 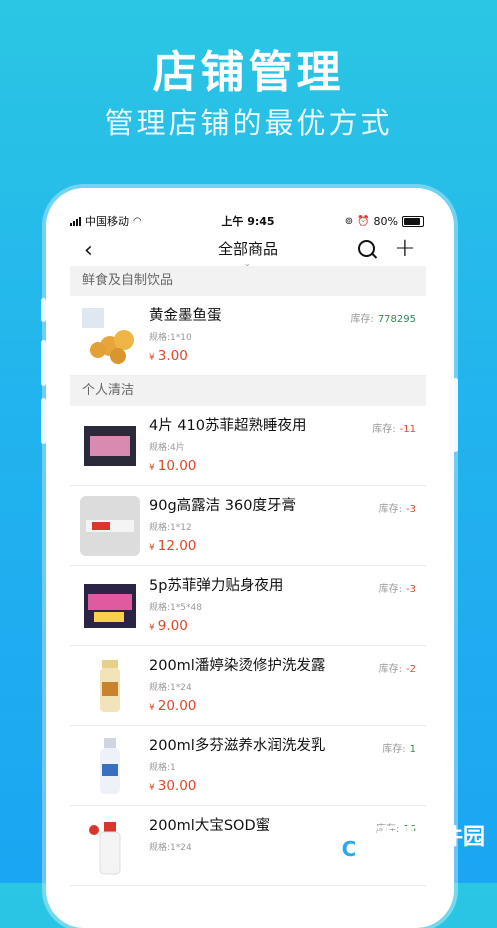 I want to click on status-bar: 中国移动 ◠ 上午 9:45 ⊚ ⏰ 80%, so click(x=248, y=221).